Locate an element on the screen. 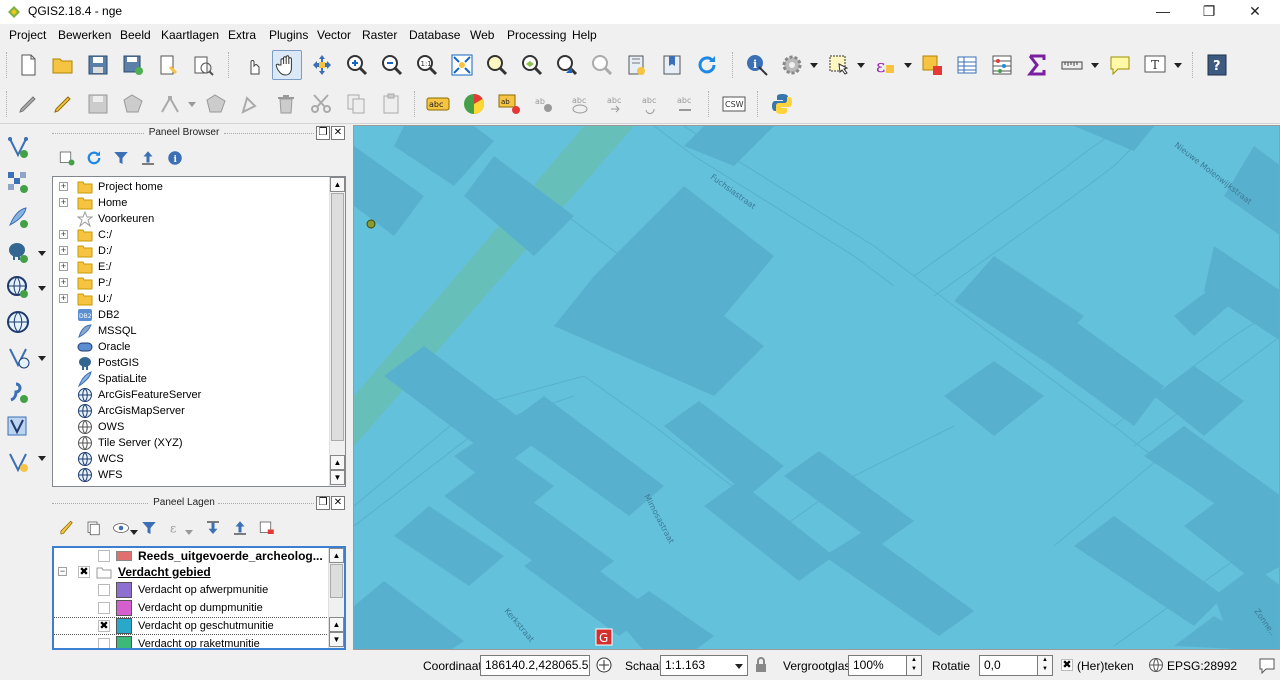 The width and height of the screenshot is (1280, 680). messages-icon is located at coordinates (1267, 665).